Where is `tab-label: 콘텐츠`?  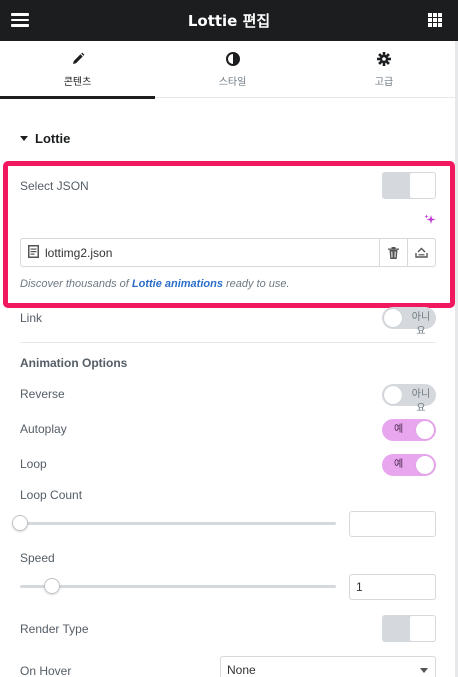 tab-label: 콘텐츠 is located at coordinates (77, 82).